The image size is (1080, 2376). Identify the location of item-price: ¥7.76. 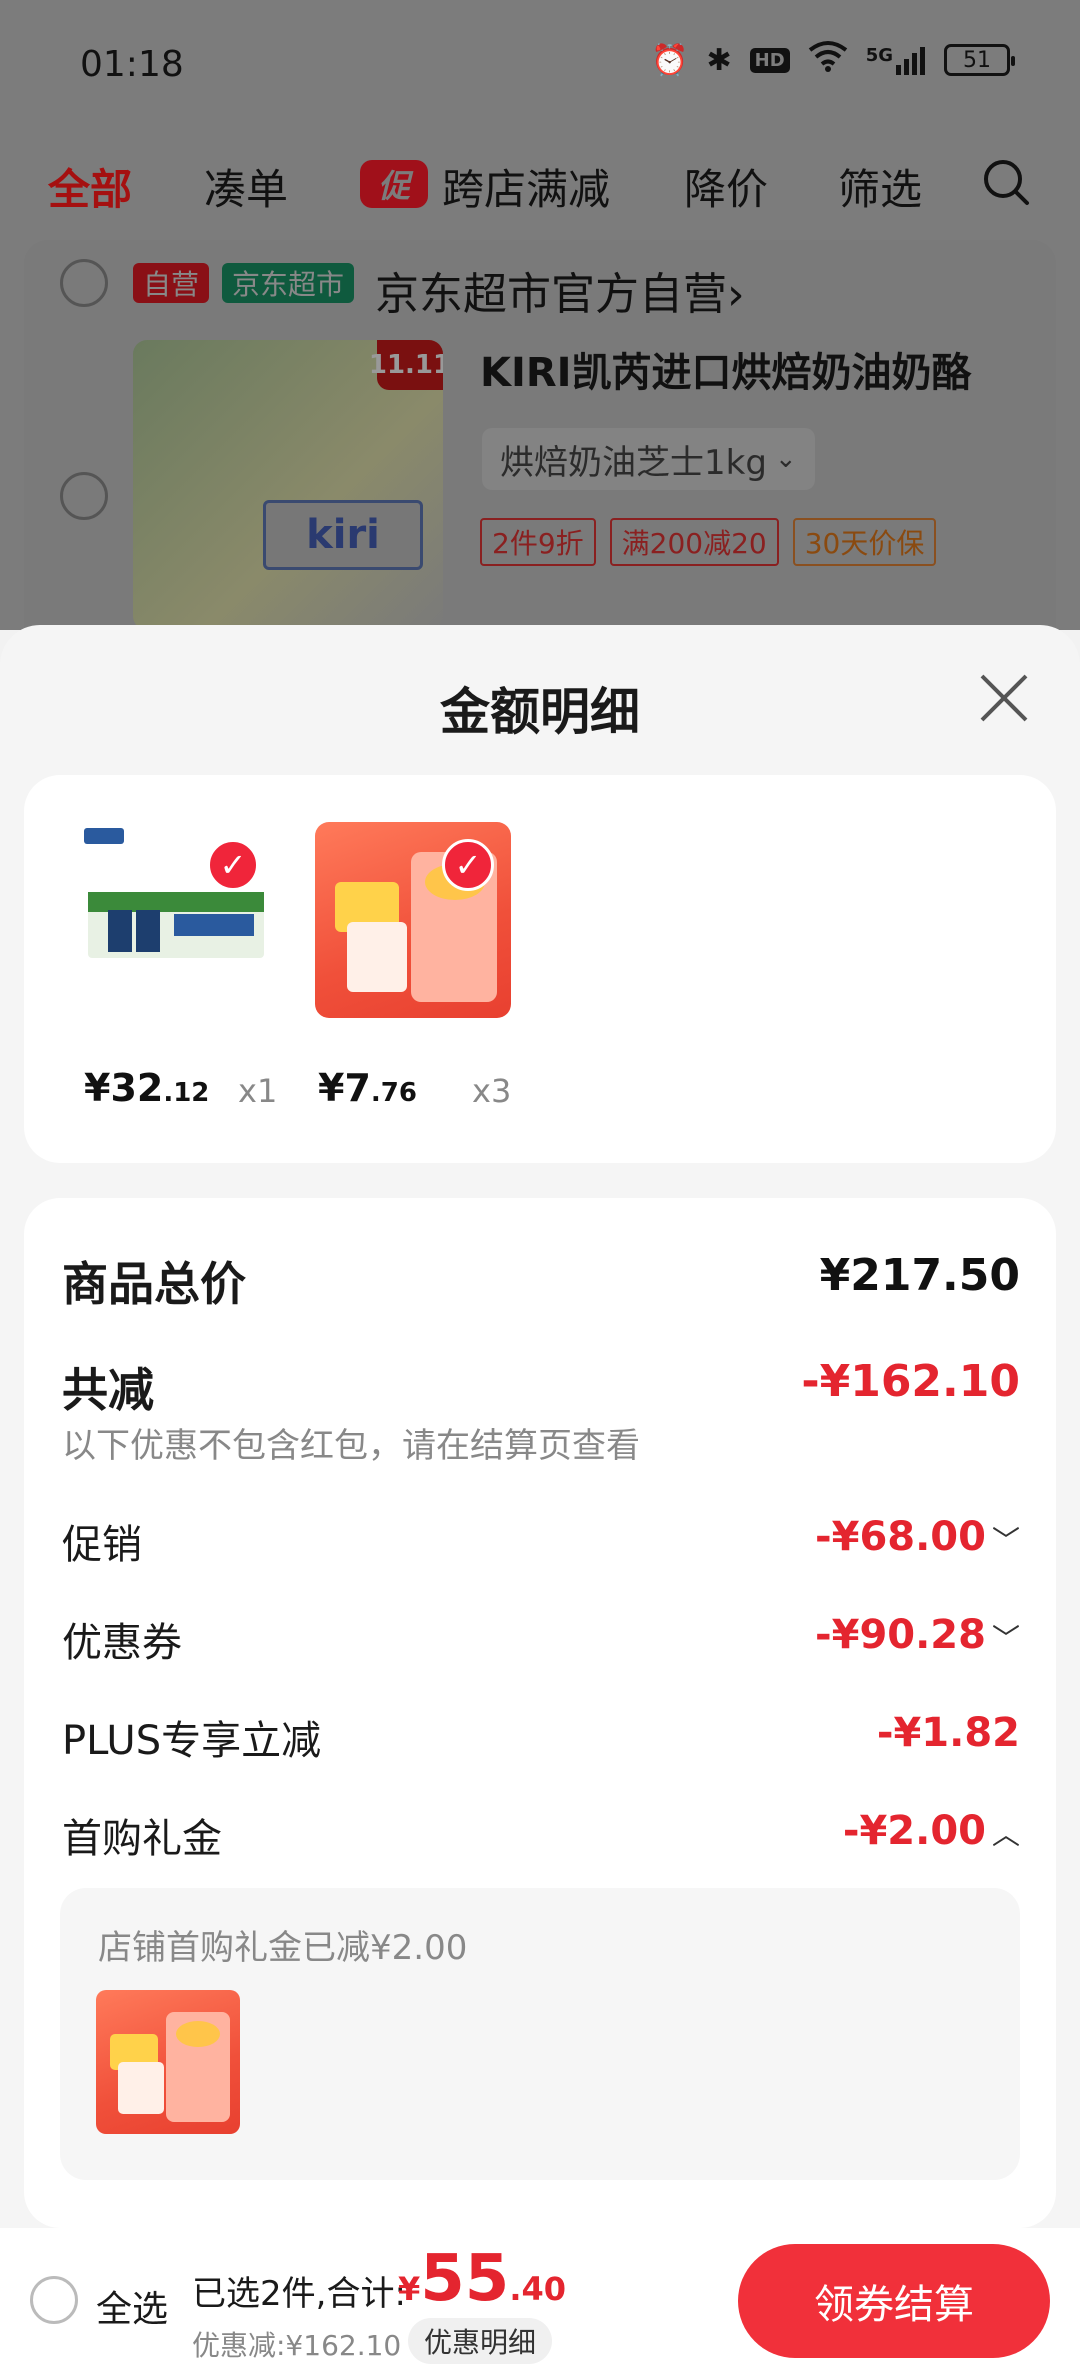
(367, 1088).